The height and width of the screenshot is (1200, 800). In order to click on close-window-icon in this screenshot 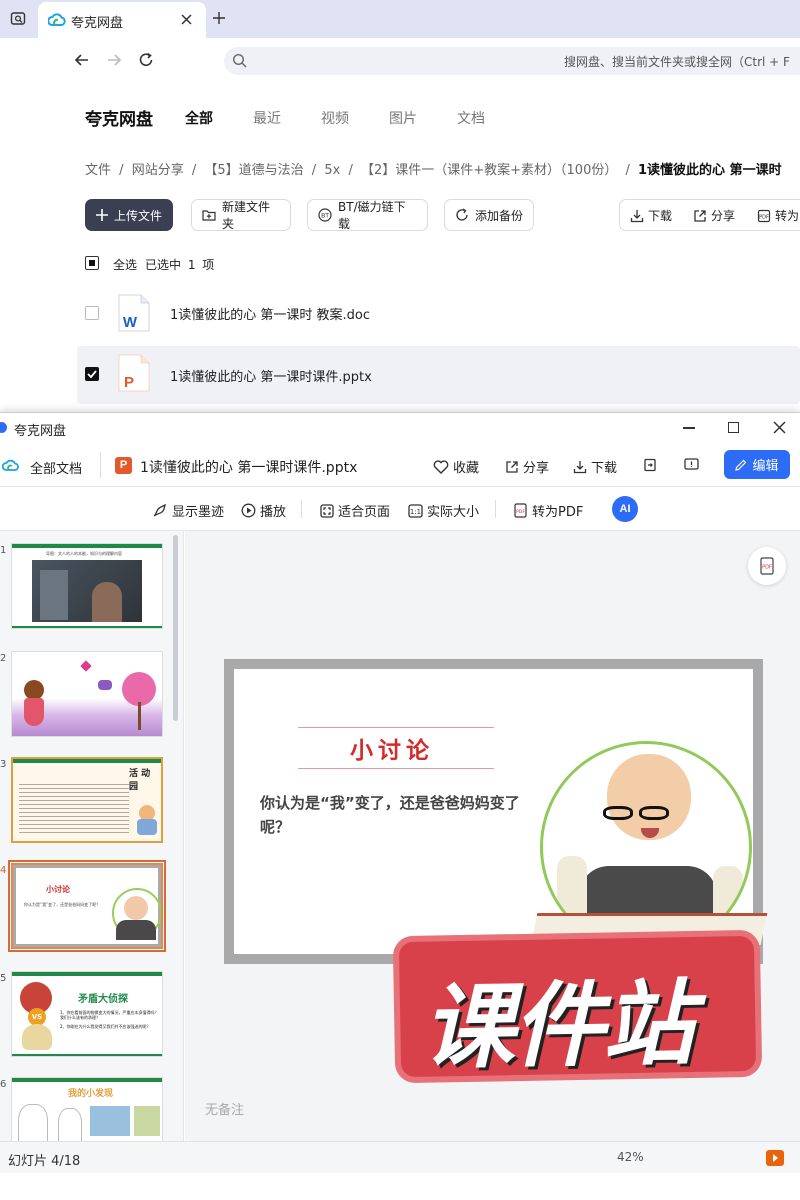, I will do `click(779, 427)`.